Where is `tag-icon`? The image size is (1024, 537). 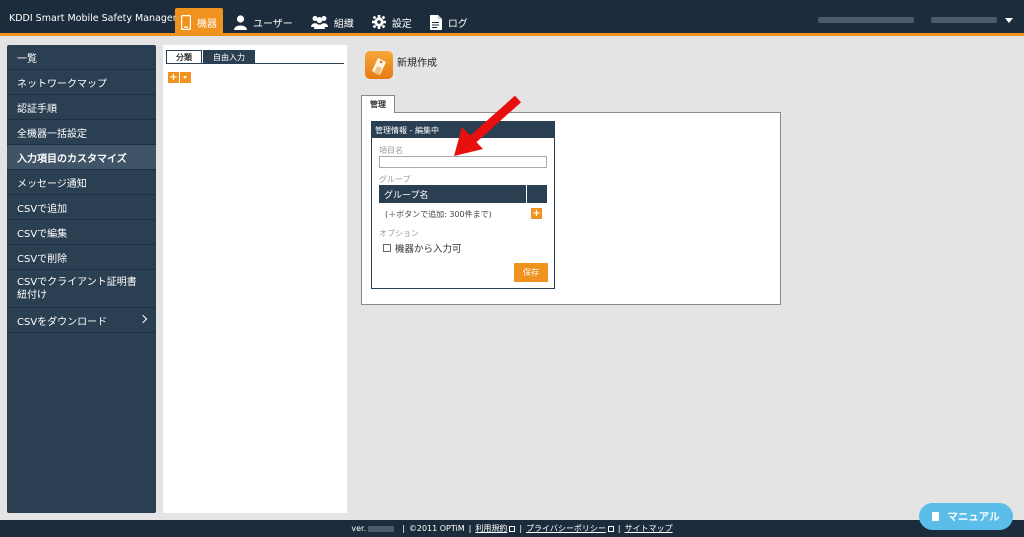 tag-icon is located at coordinates (379, 66).